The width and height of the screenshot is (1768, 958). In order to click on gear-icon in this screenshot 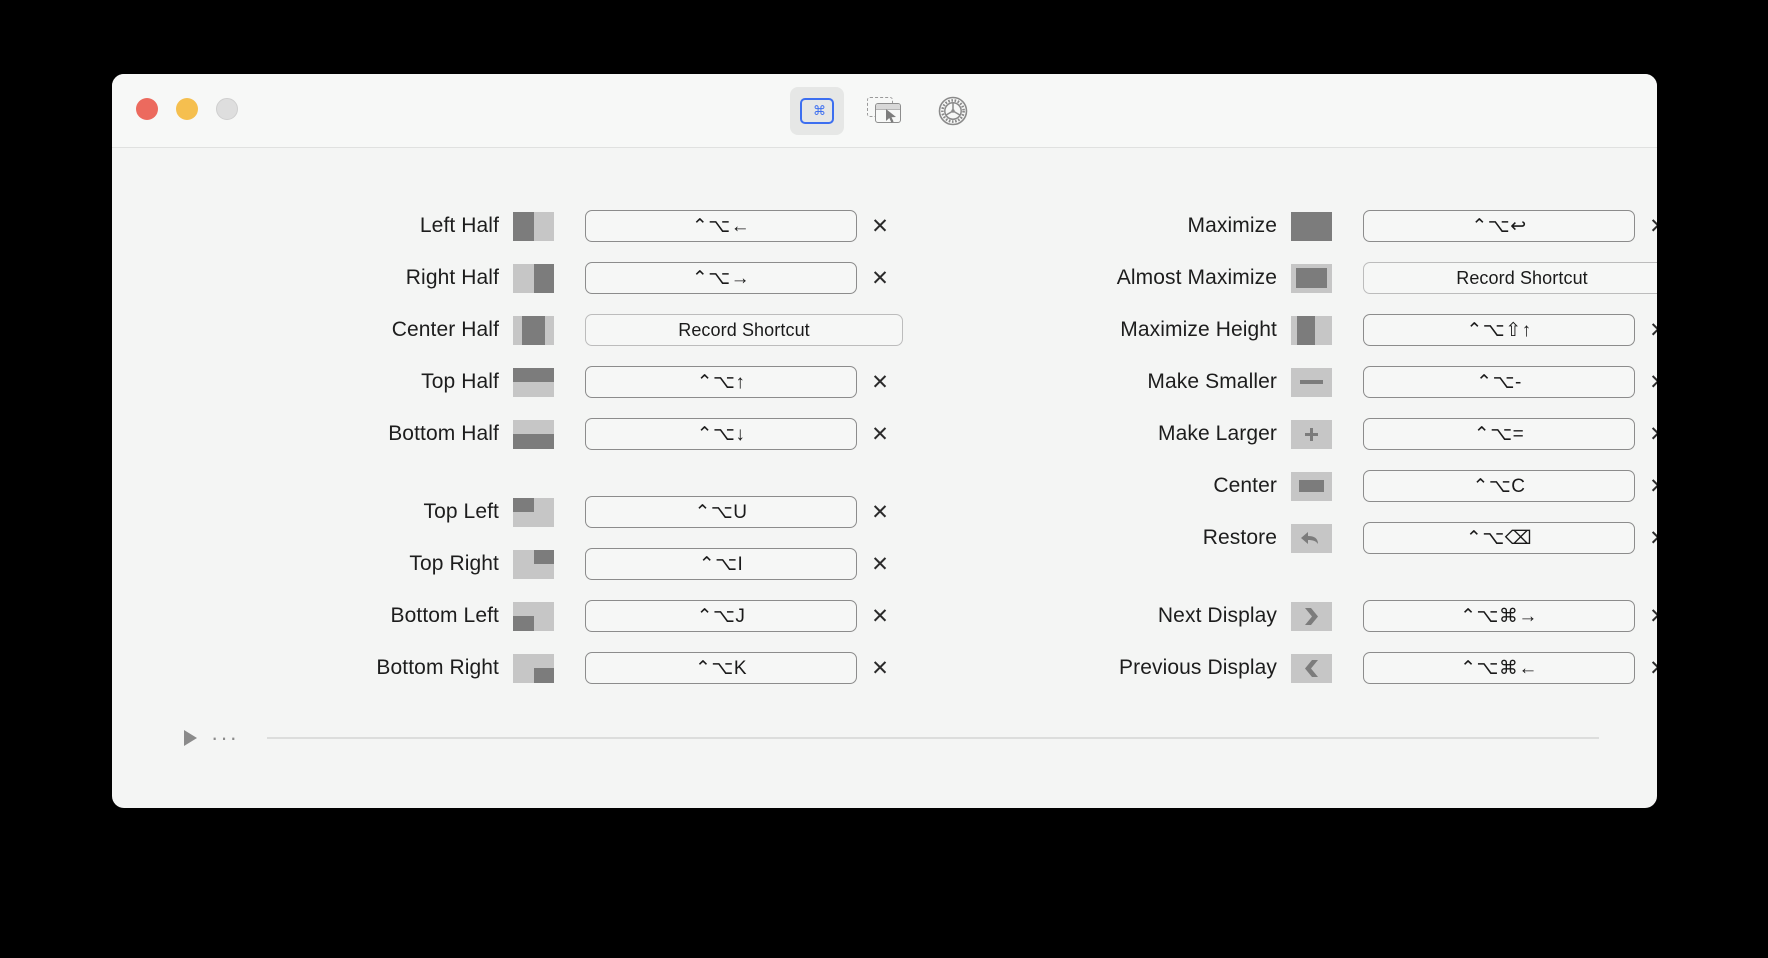, I will do `click(952, 111)`.